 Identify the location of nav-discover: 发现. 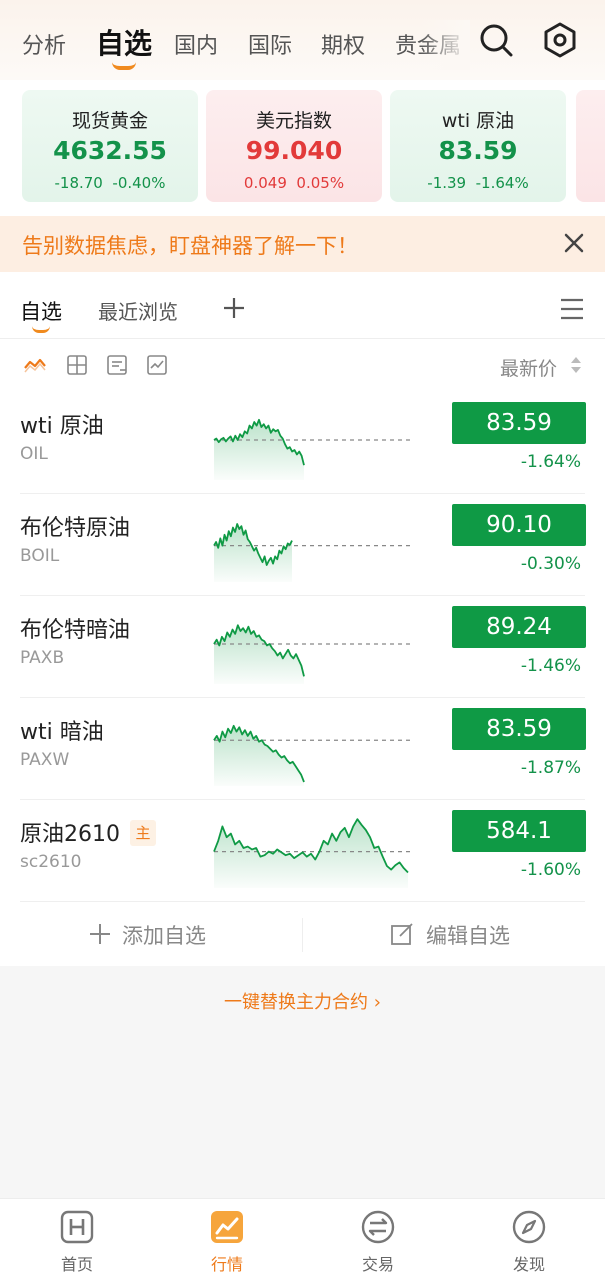
(529, 1242).